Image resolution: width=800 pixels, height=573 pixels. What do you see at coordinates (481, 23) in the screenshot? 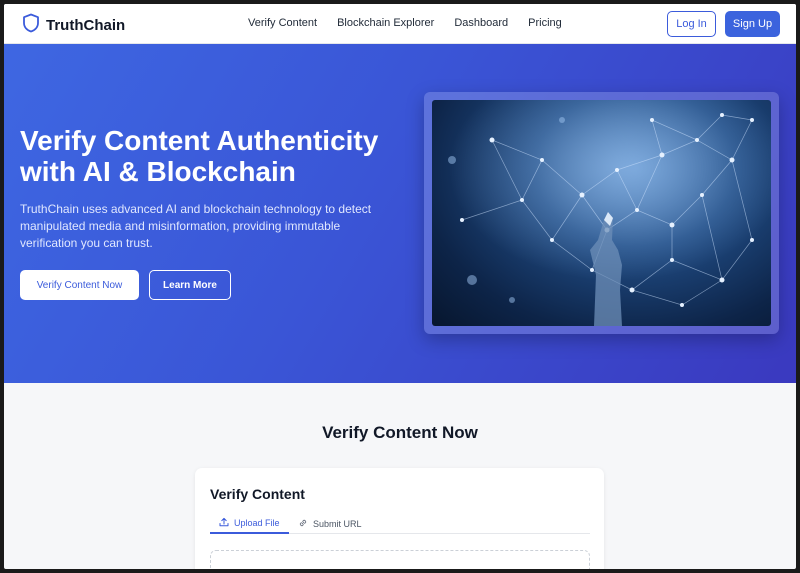
I see `nav-item-dashboard: Dashboard` at bounding box center [481, 23].